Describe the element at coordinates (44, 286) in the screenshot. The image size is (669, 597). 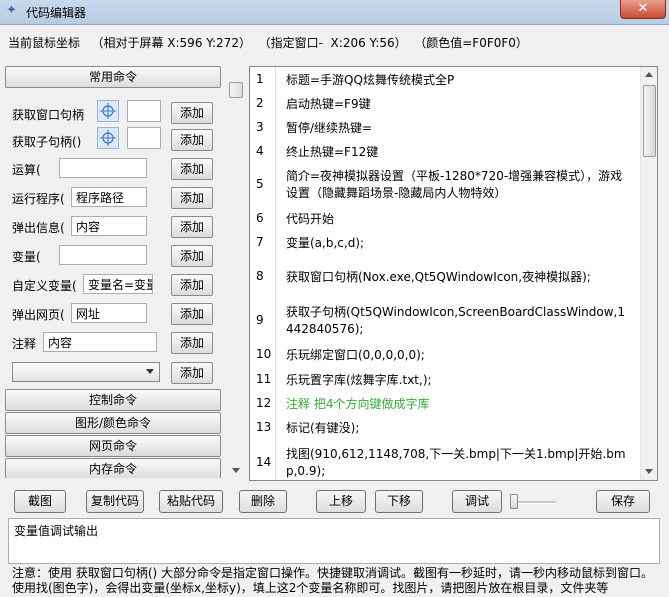
I see `custom-variable-label: 自定义变量(` at that location.